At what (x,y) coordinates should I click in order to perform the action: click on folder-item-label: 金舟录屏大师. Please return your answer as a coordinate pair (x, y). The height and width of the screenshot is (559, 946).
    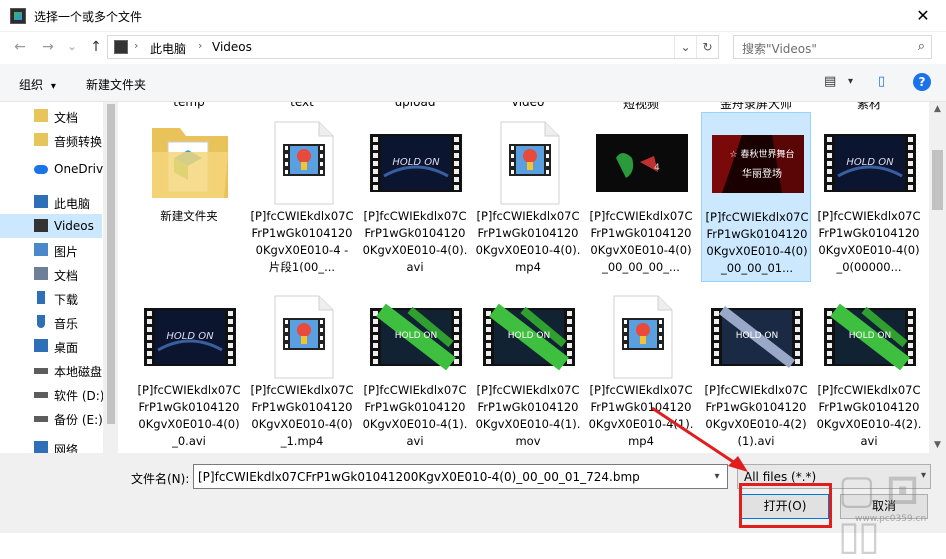
    Looking at the image, I should click on (756, 107).